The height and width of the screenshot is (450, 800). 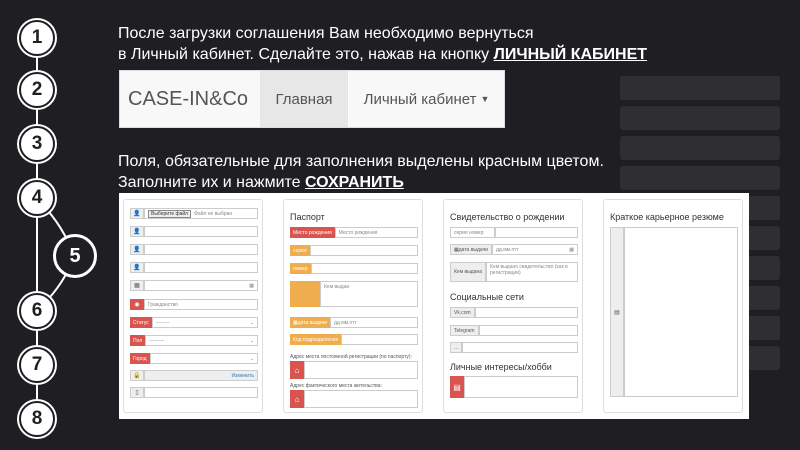 What do you see at coordinates (521, 387) in the screenshot?
I see `hobby-input` at bounding box center [521, 387].